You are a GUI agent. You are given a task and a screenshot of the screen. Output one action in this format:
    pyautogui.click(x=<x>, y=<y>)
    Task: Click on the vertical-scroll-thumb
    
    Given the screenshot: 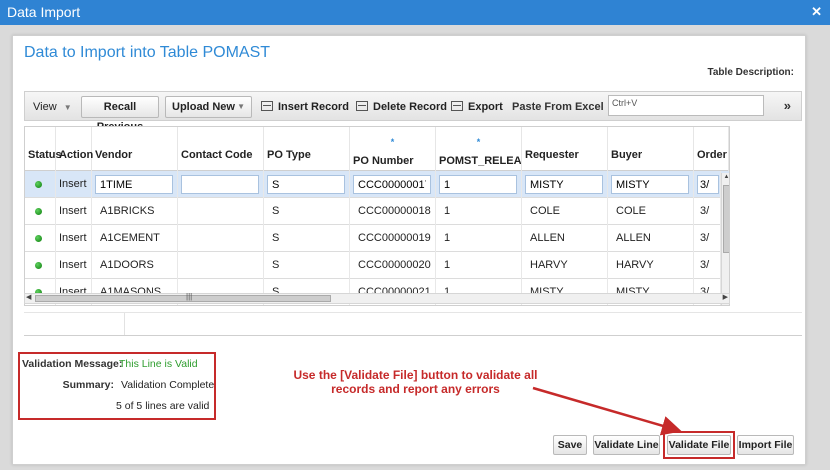 What is the action you would take?
    pyautogui.click(x=726, y=219)
    